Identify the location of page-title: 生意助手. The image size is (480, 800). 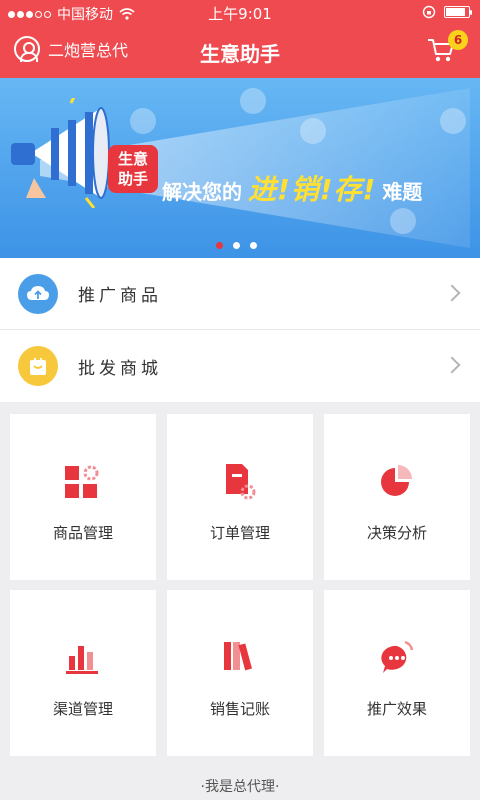
(240, 54).